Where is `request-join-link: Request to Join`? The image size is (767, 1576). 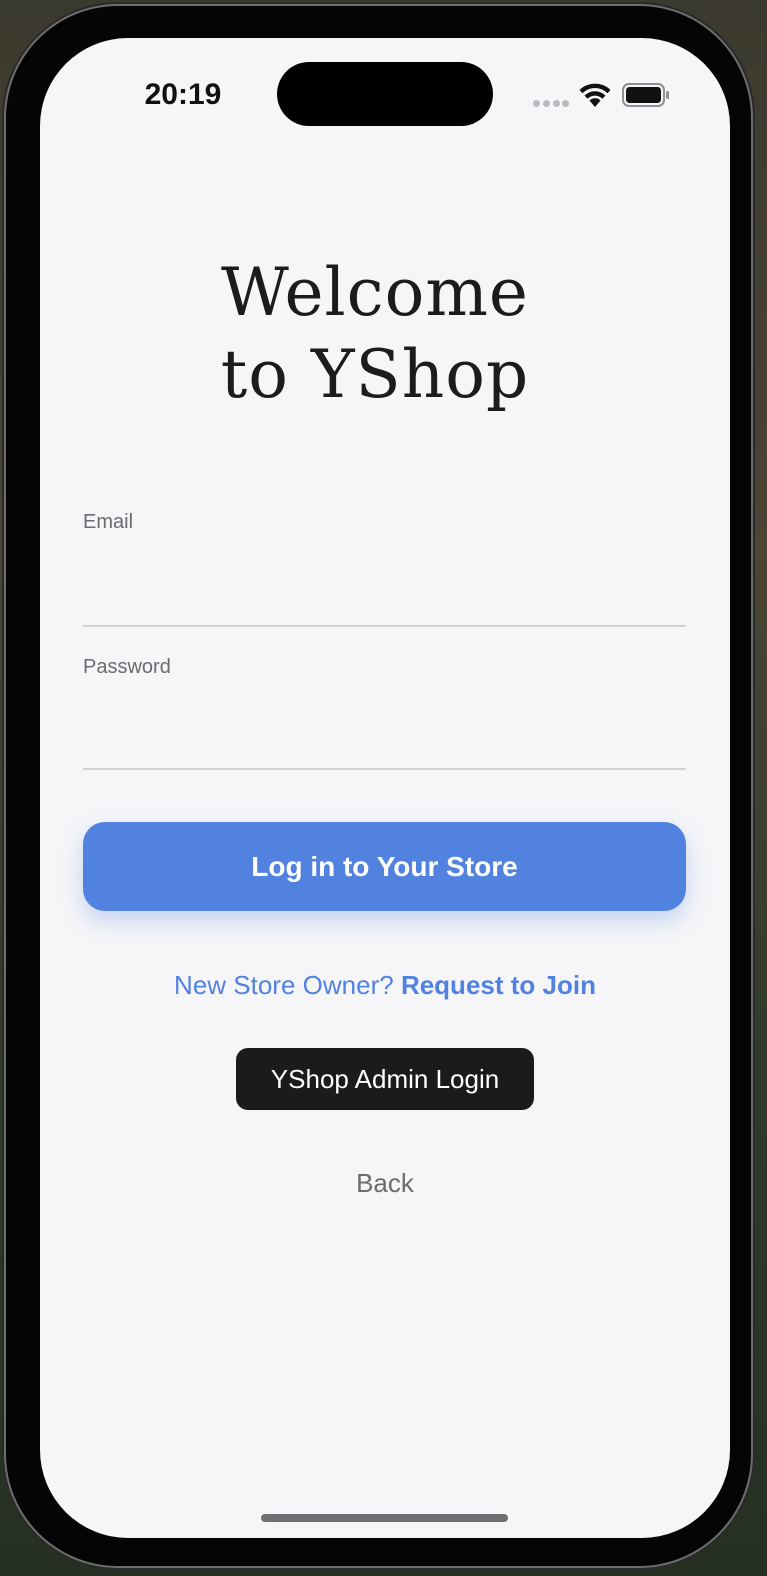
request-join-link: Request to Join is located at coordinates (498, 985).